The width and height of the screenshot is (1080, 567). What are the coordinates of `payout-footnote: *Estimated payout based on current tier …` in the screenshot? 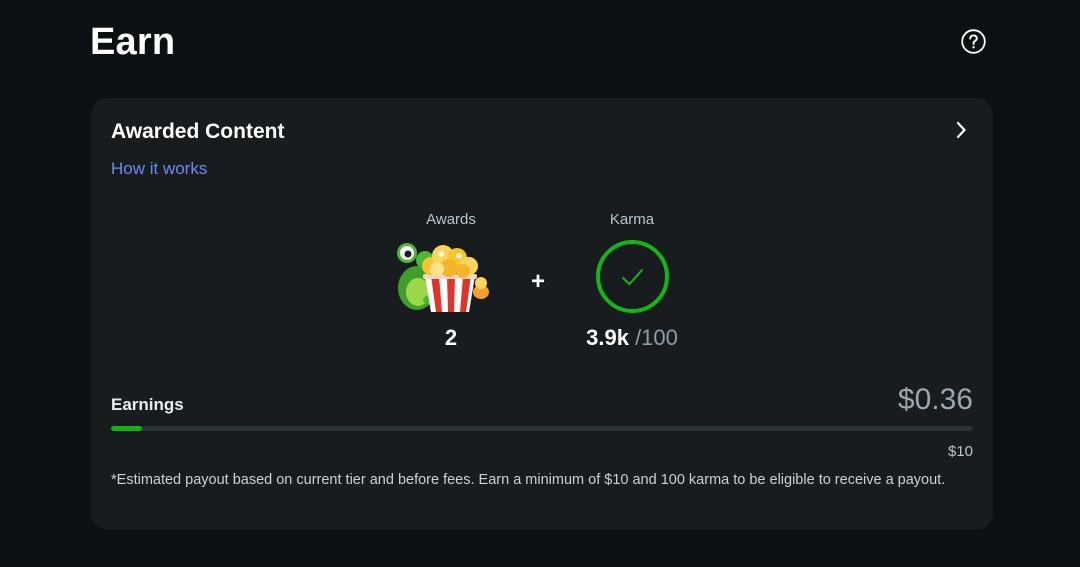 It's located at (528, 480).